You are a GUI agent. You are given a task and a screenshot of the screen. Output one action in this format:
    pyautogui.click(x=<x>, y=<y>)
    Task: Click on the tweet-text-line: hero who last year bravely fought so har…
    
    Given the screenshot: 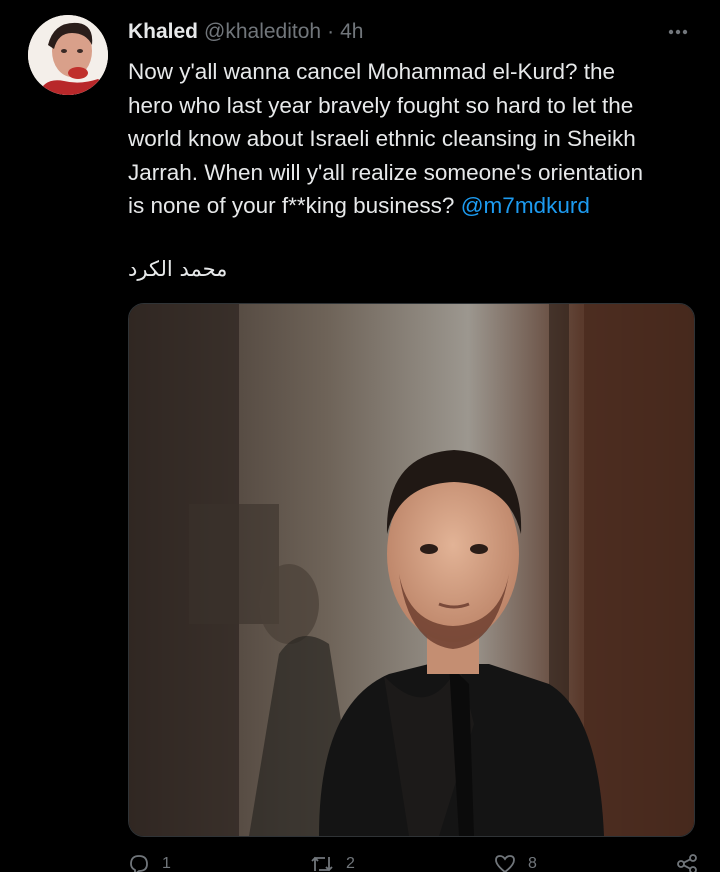 What is the action you would take?
    pyautogui.click(x=381, y=105)
    